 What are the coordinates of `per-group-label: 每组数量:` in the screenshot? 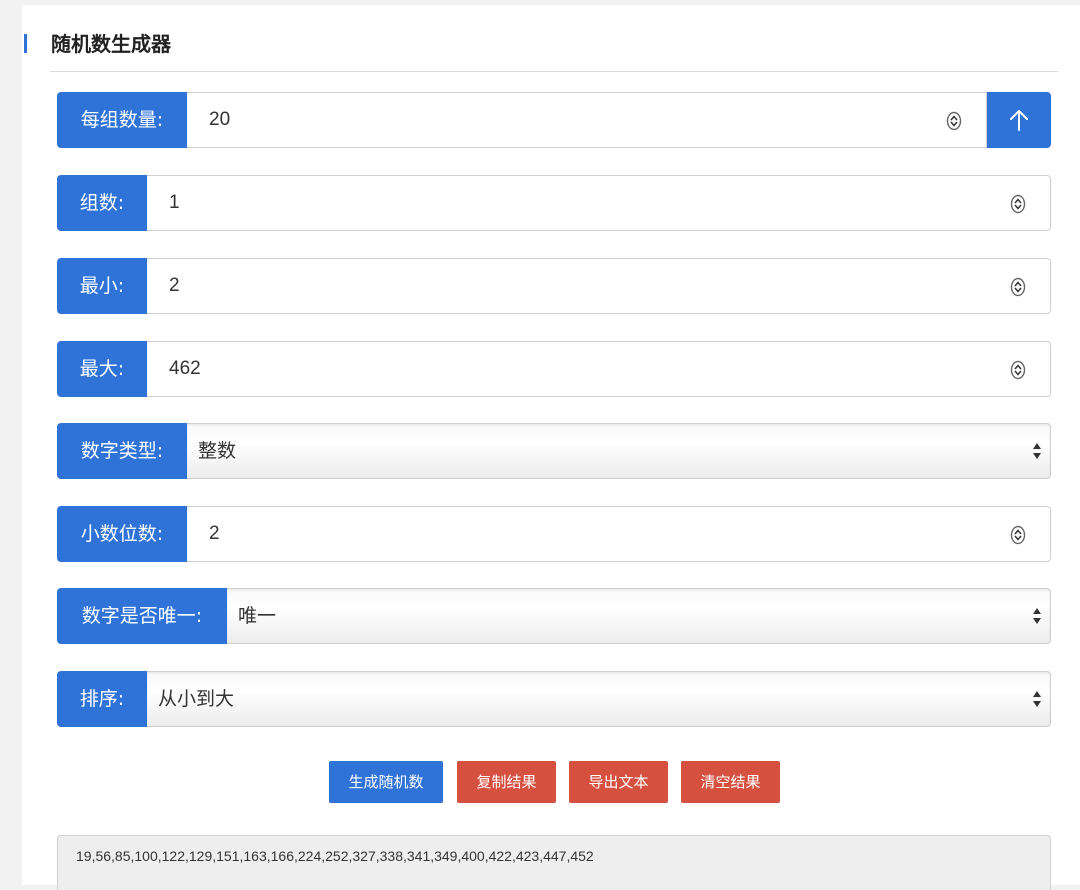 It's located at (122, 120).